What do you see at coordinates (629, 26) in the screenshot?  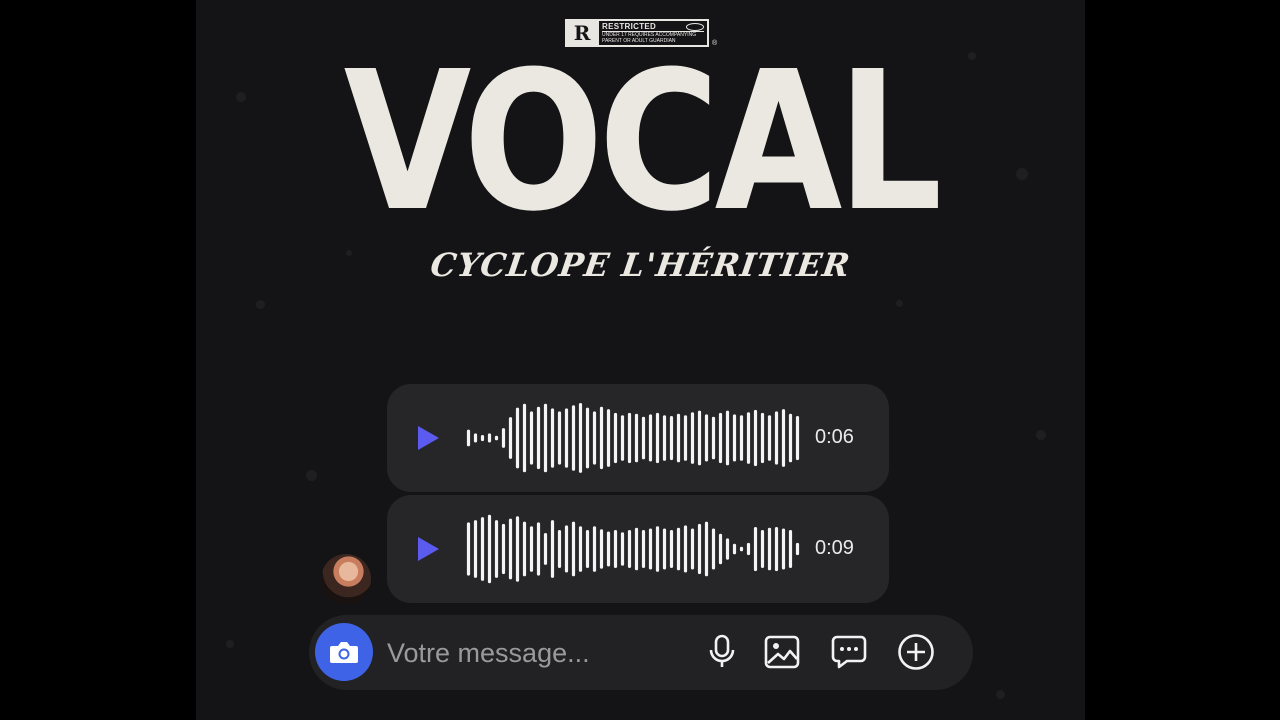 I see `rating-title: RESTRICTED` at bounding box center [629, 26].